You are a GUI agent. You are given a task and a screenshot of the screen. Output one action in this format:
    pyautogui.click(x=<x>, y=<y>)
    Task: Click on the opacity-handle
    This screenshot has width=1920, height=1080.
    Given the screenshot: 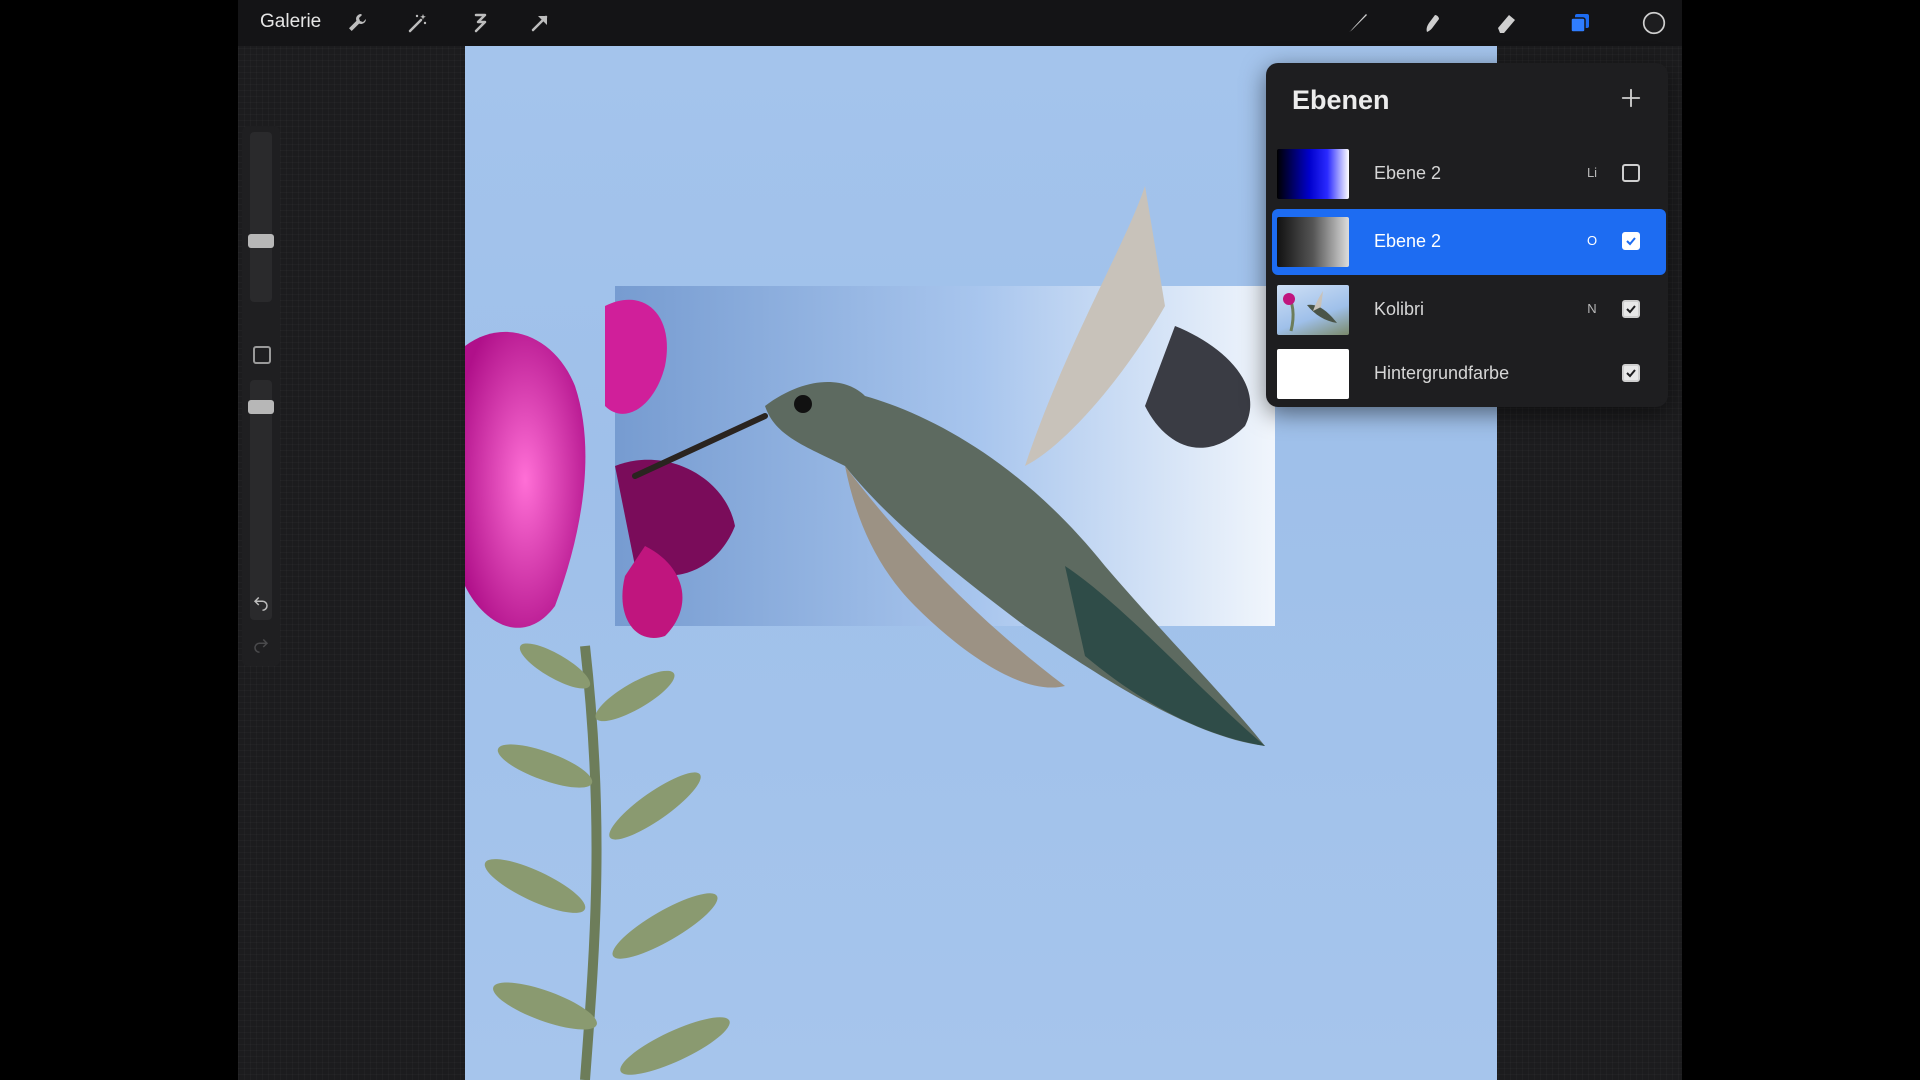 What is the action you would take?
    pyautogui.click(x=261, y=407)
    